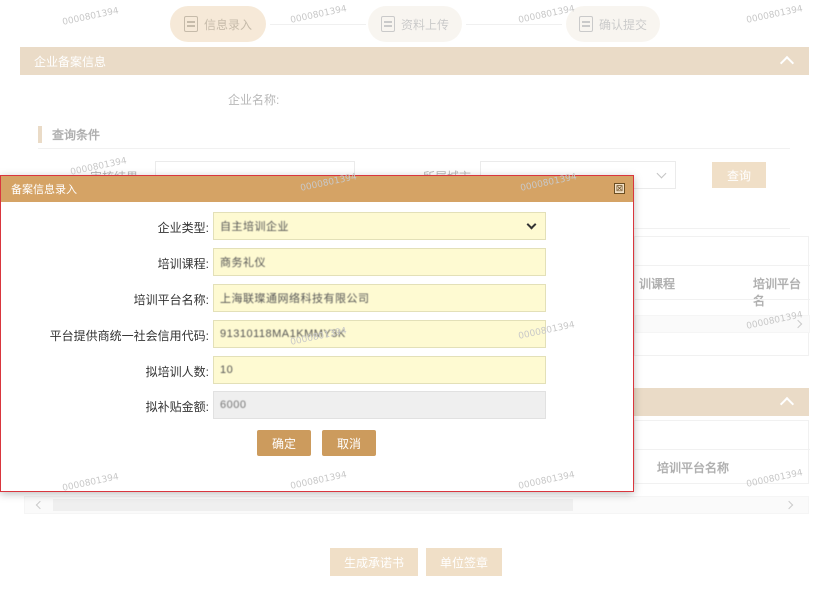  Describe the element at coordinates (243, 263) in the screenshot. I see `course-value: 商务礼仪` at that location.